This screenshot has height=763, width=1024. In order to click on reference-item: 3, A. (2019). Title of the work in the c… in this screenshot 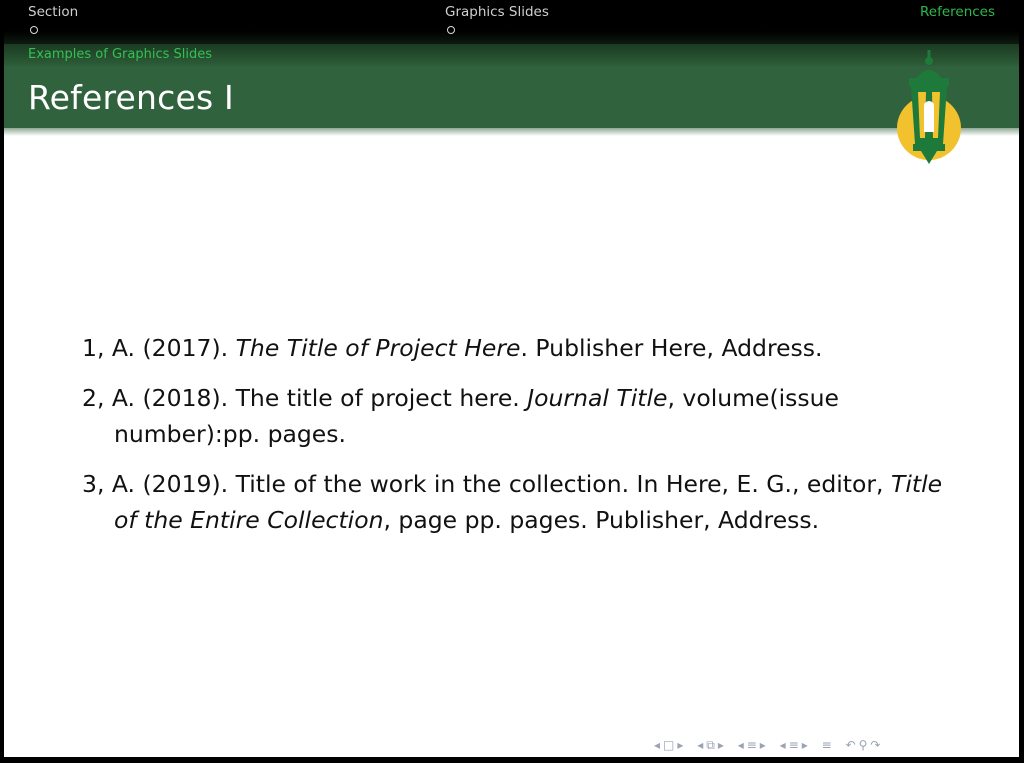, I will do `click(517, 502)`.